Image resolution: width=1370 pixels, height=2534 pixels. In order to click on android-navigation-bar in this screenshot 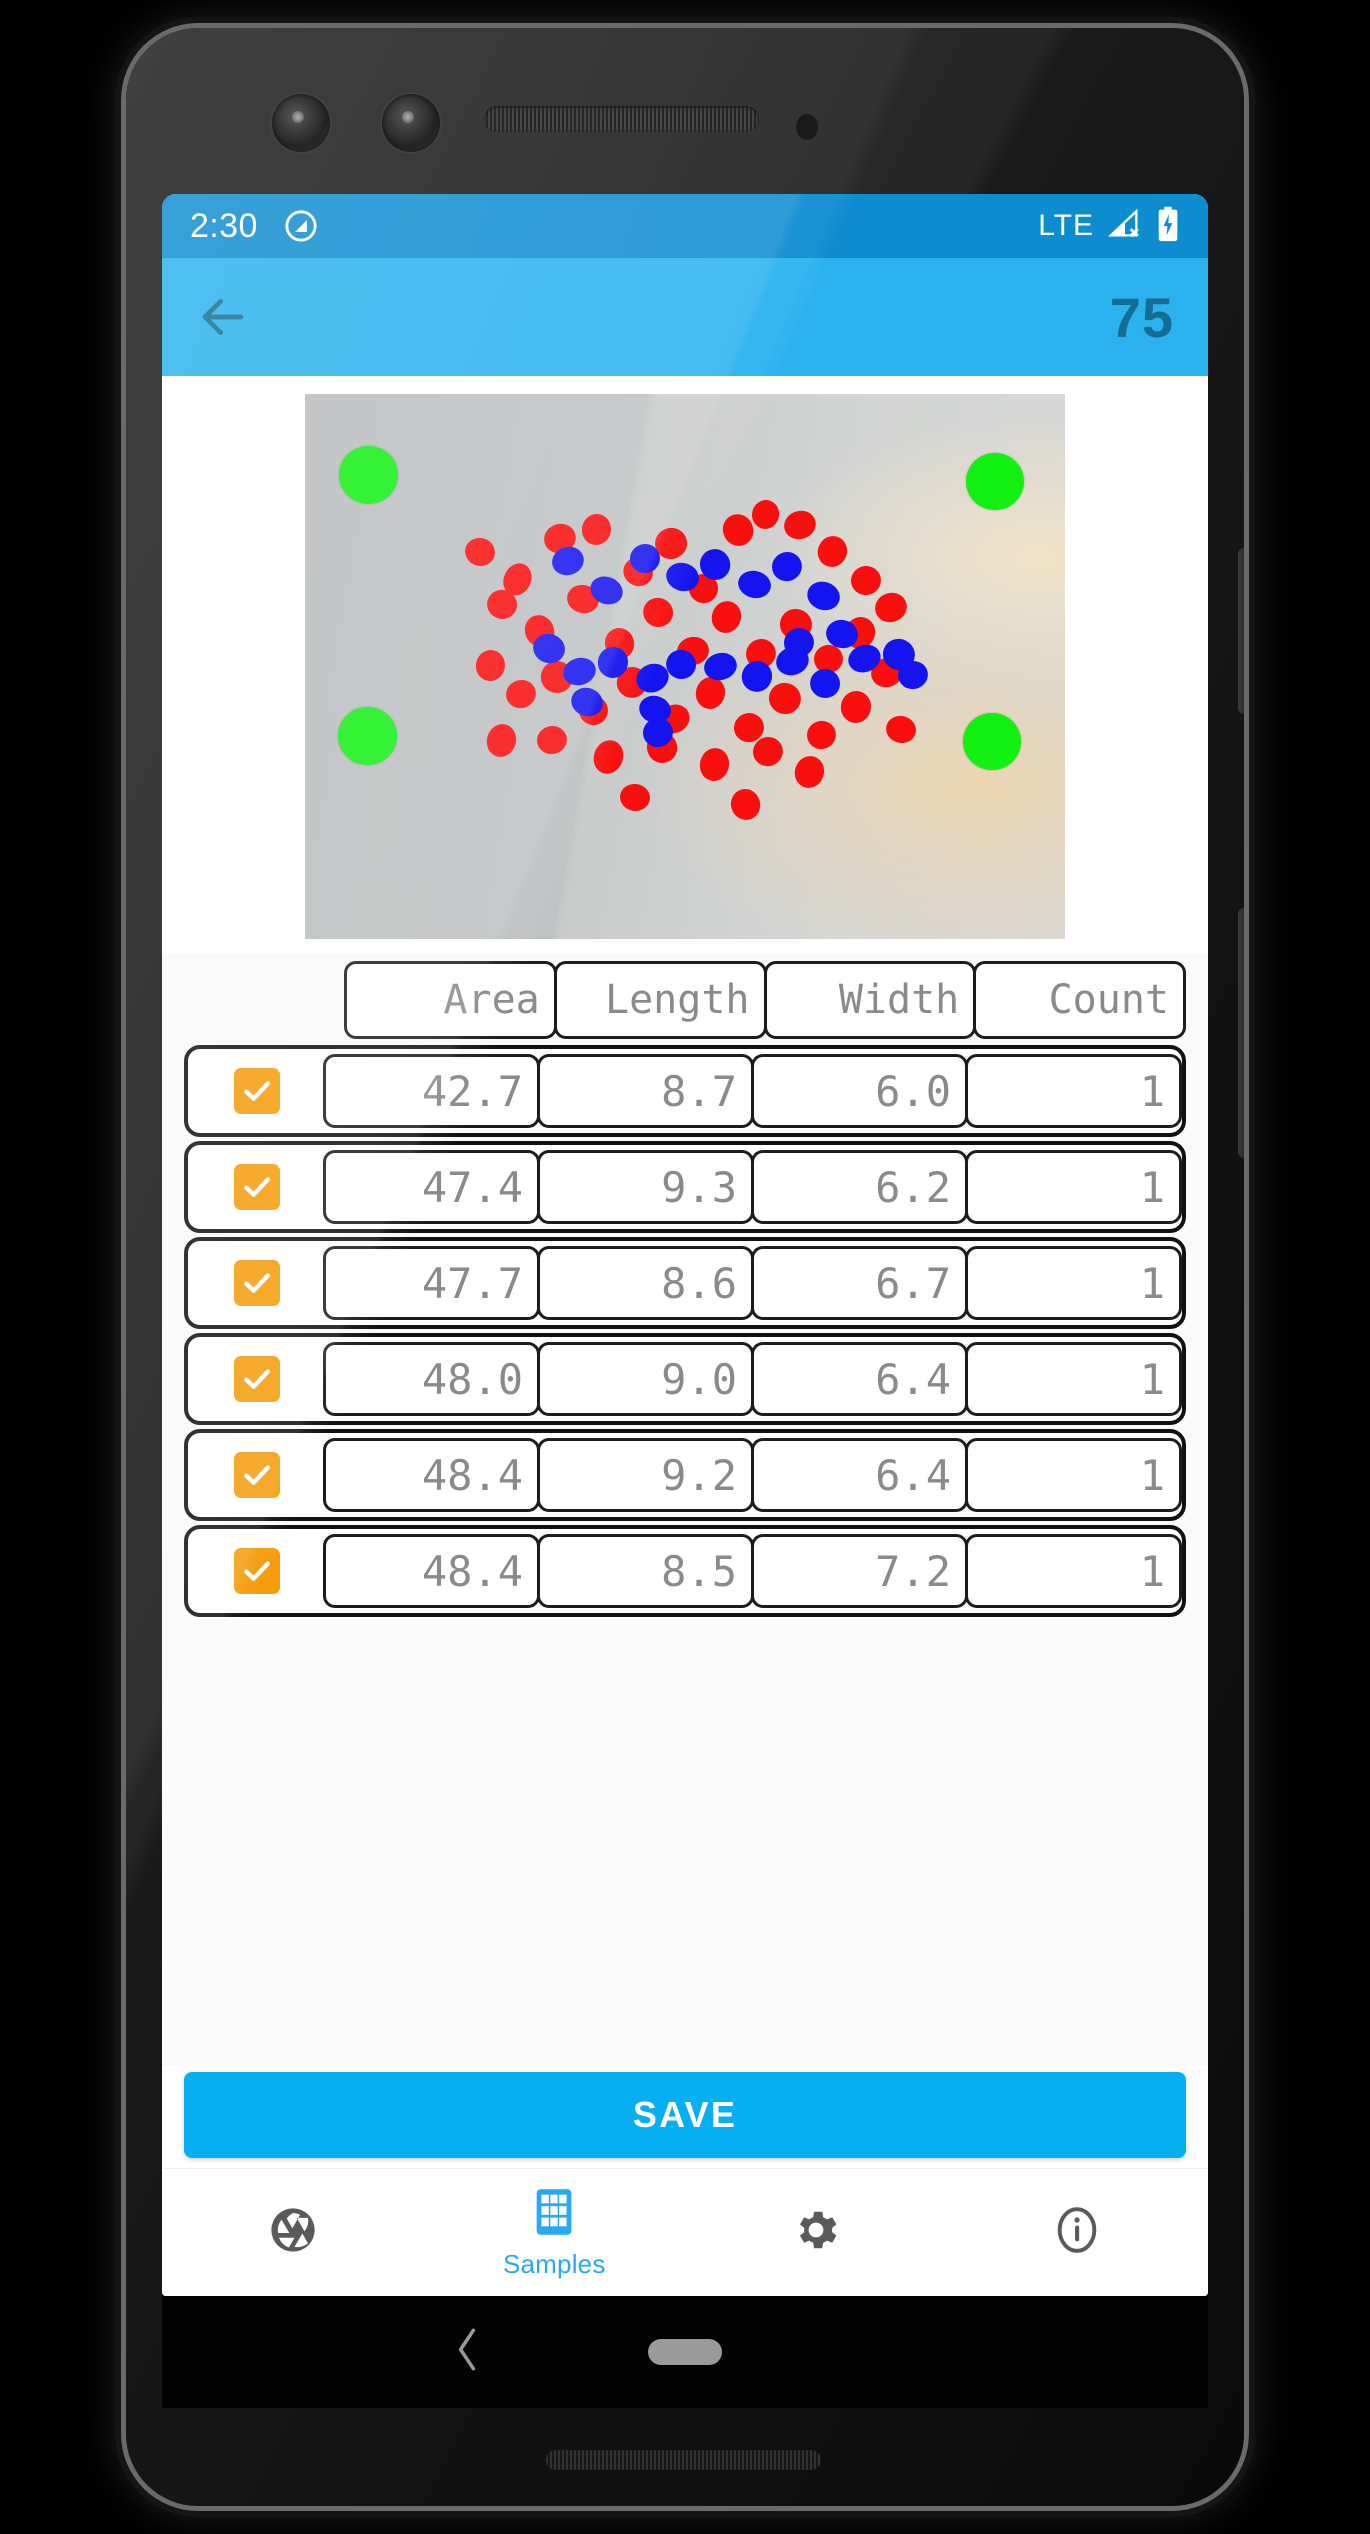, I will do `click(685, 2352)`.